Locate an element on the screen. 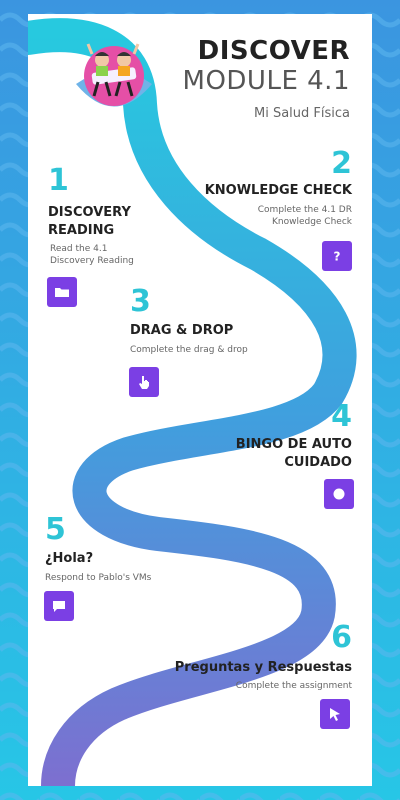 The height and width of the screenshot is (800, 400). step-3-number: 3 is located at coordinates (140, 301).